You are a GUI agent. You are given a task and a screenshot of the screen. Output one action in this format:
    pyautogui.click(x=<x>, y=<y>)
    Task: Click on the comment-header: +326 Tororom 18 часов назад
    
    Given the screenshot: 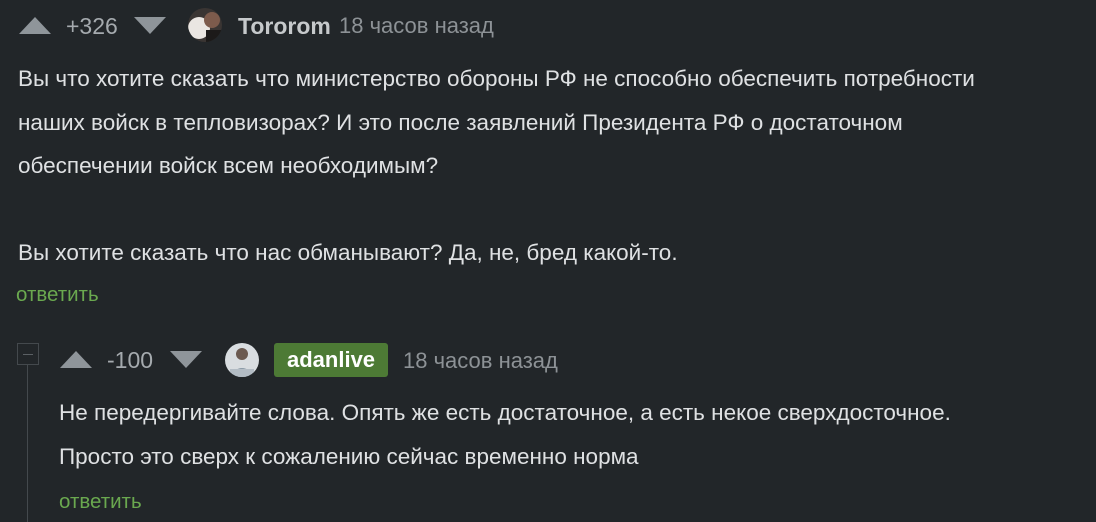 What is the action you would take?
    pyautogui.click(x=548, y=25)
    